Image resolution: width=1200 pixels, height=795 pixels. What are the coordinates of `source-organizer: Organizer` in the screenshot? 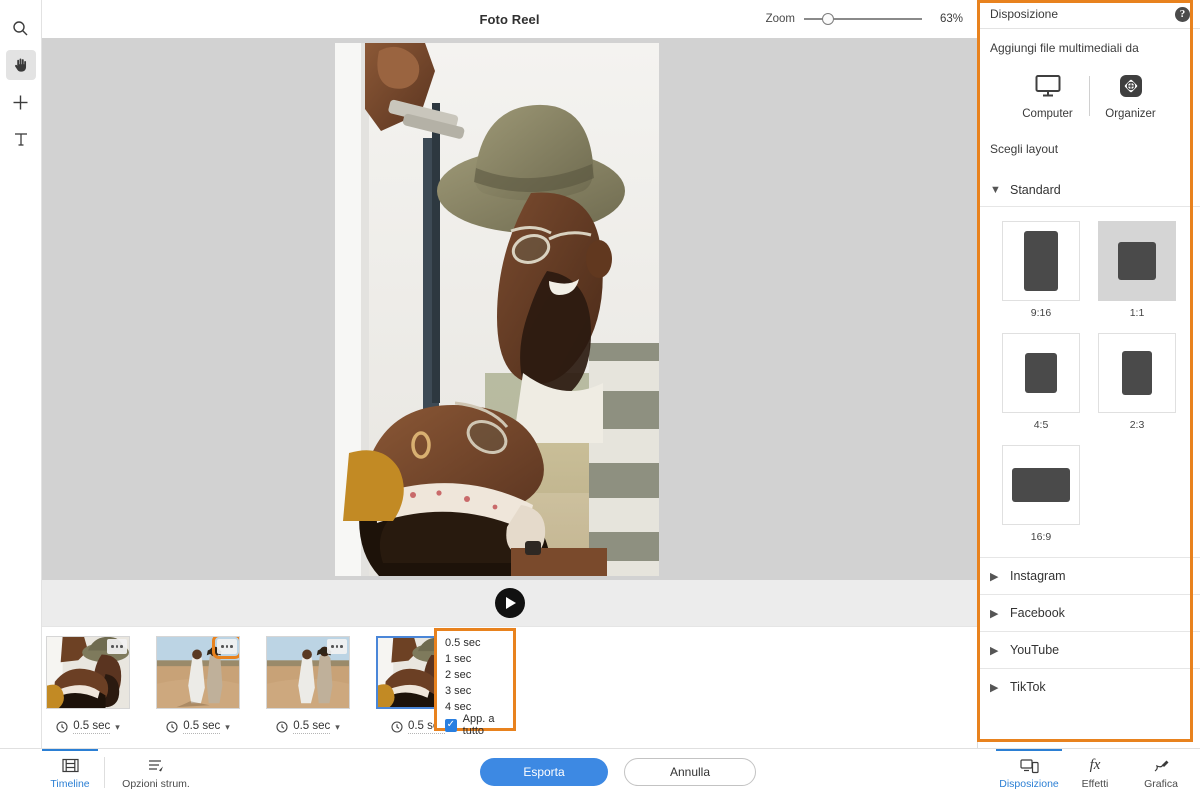 It's located at (1131, 95).